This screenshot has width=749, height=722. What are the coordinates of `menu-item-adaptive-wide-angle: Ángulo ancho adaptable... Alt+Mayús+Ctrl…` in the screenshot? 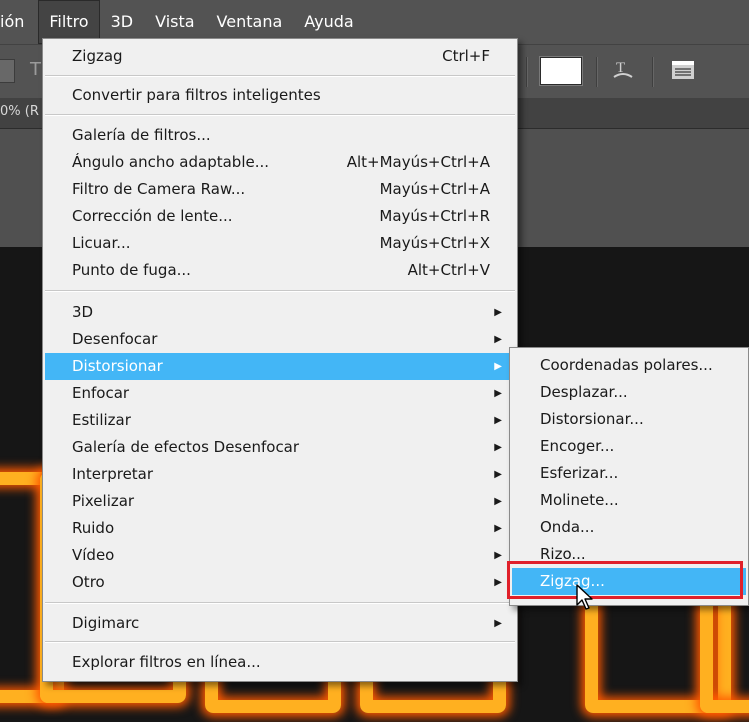 It's located at (280, 162).